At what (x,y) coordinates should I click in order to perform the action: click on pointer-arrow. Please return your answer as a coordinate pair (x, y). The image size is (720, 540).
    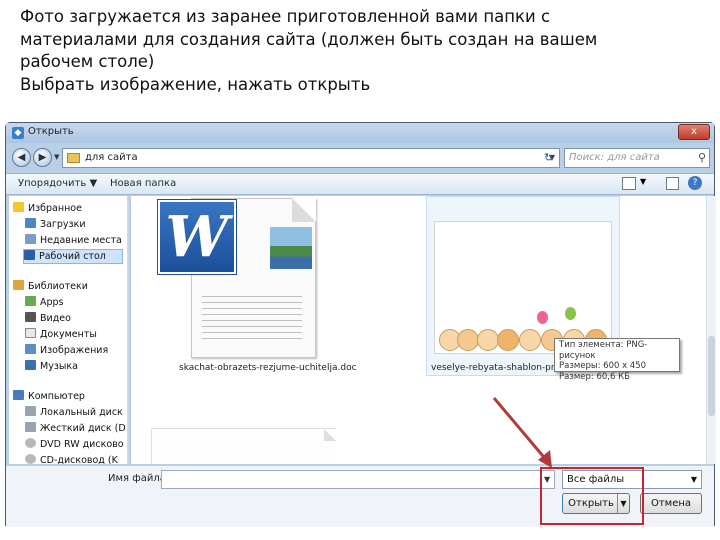
    Looking at the image, I should click on (522, 432).